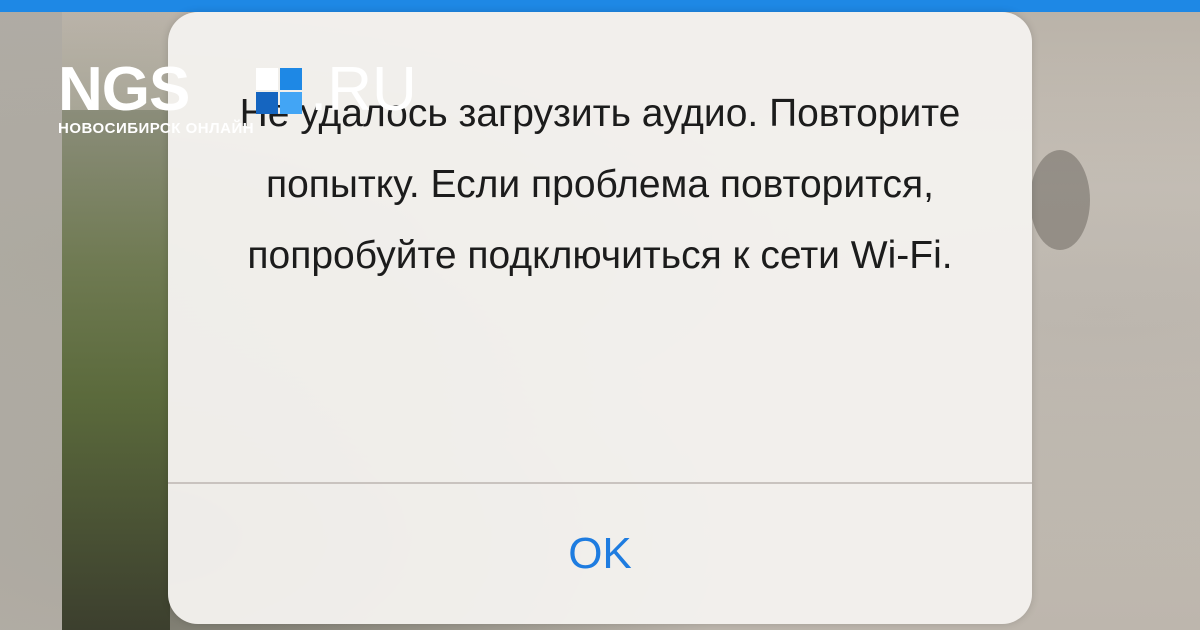 The image size is (1200, 630). Describe the element at coordinates (238, 98) in the screenshot. I see `ngs-logo: NGS .RU НОВОСИБИРСК ОНЛАЙН` at that location.